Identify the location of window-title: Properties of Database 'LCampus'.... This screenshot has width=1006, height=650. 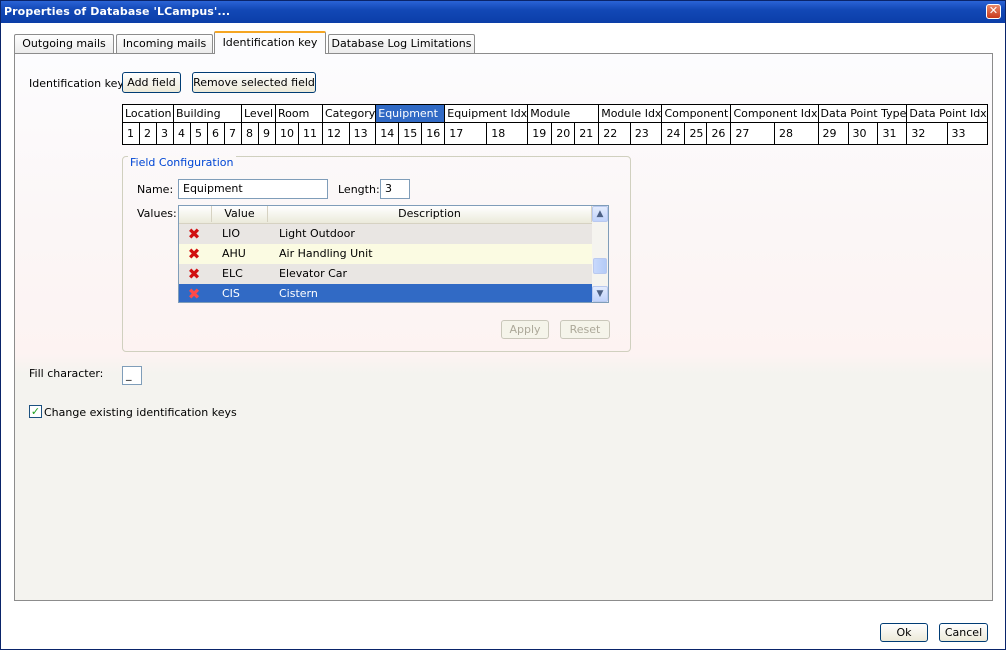
(117, 11).